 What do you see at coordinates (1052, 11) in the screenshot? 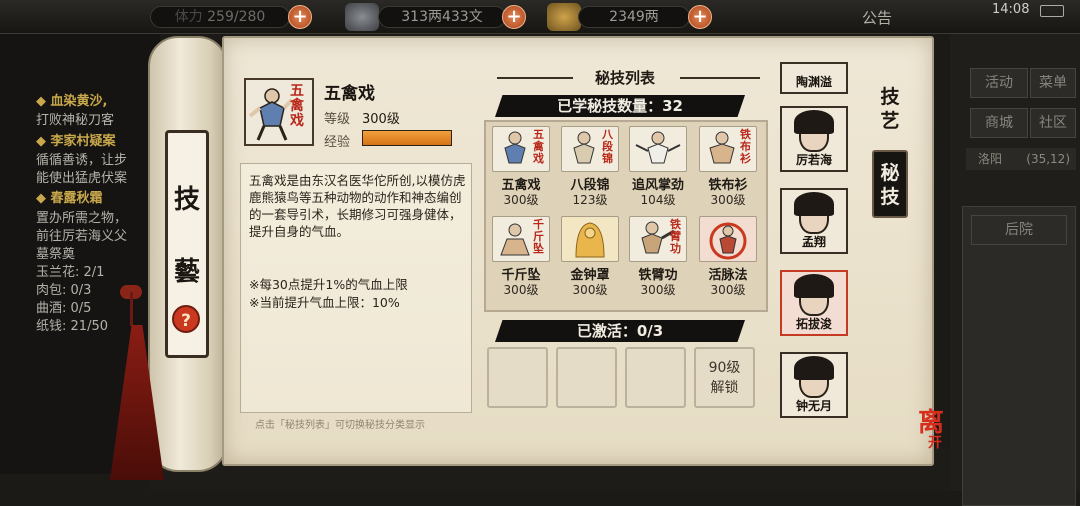
I see `battery-icon` at bounding box center [1052, 11].